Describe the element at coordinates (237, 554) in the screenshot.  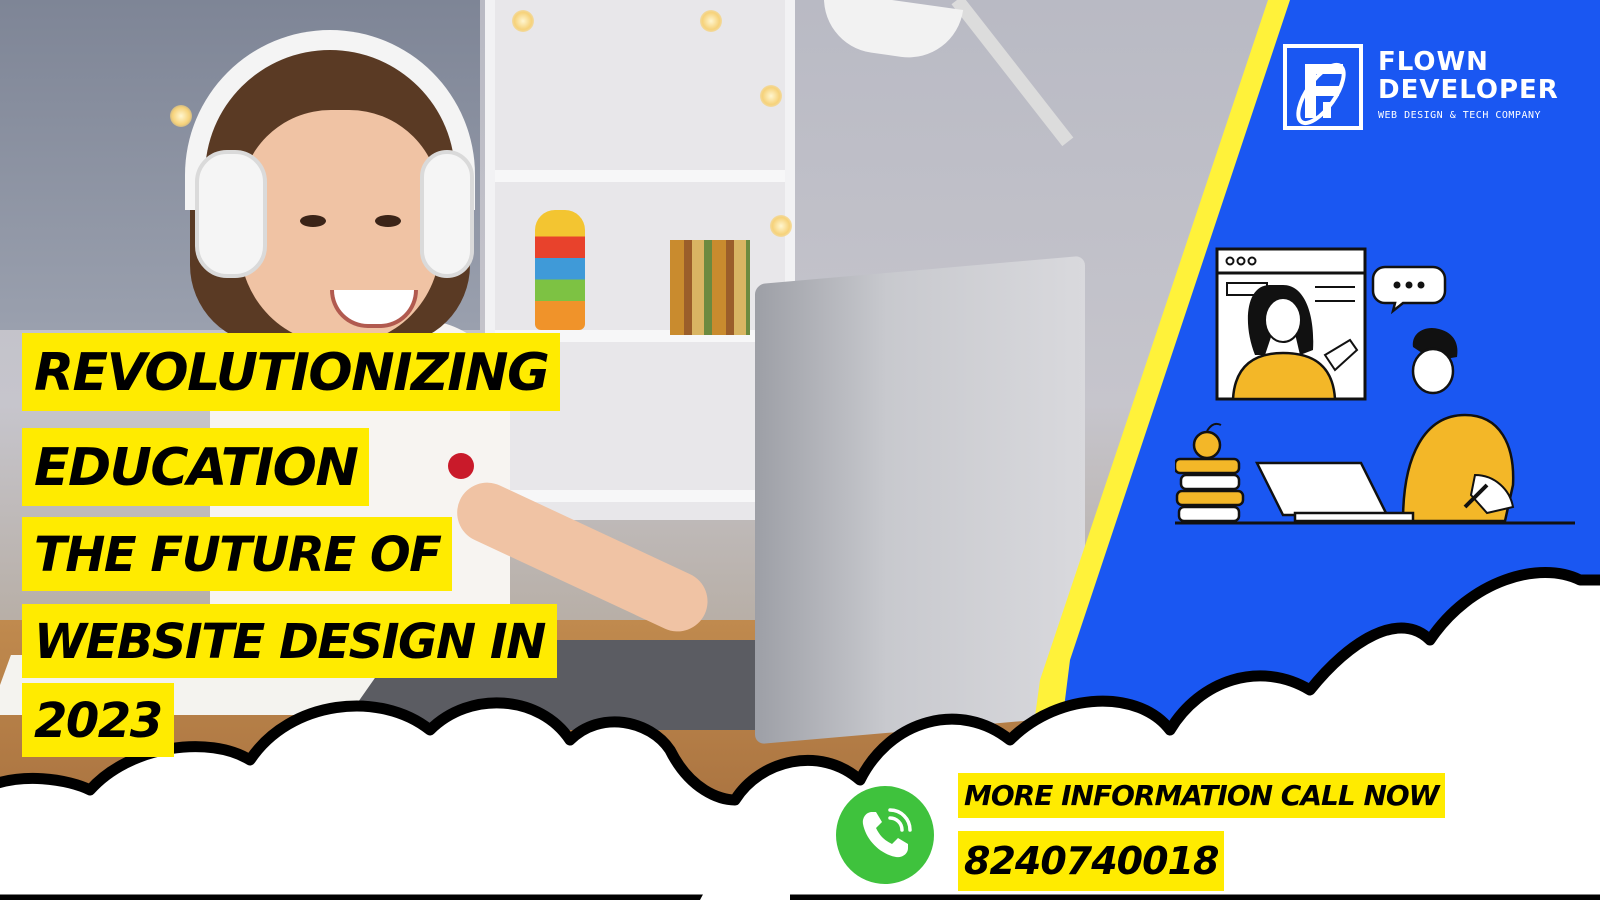
I see `headline-line-3: THE FUTURE OF` at that location.